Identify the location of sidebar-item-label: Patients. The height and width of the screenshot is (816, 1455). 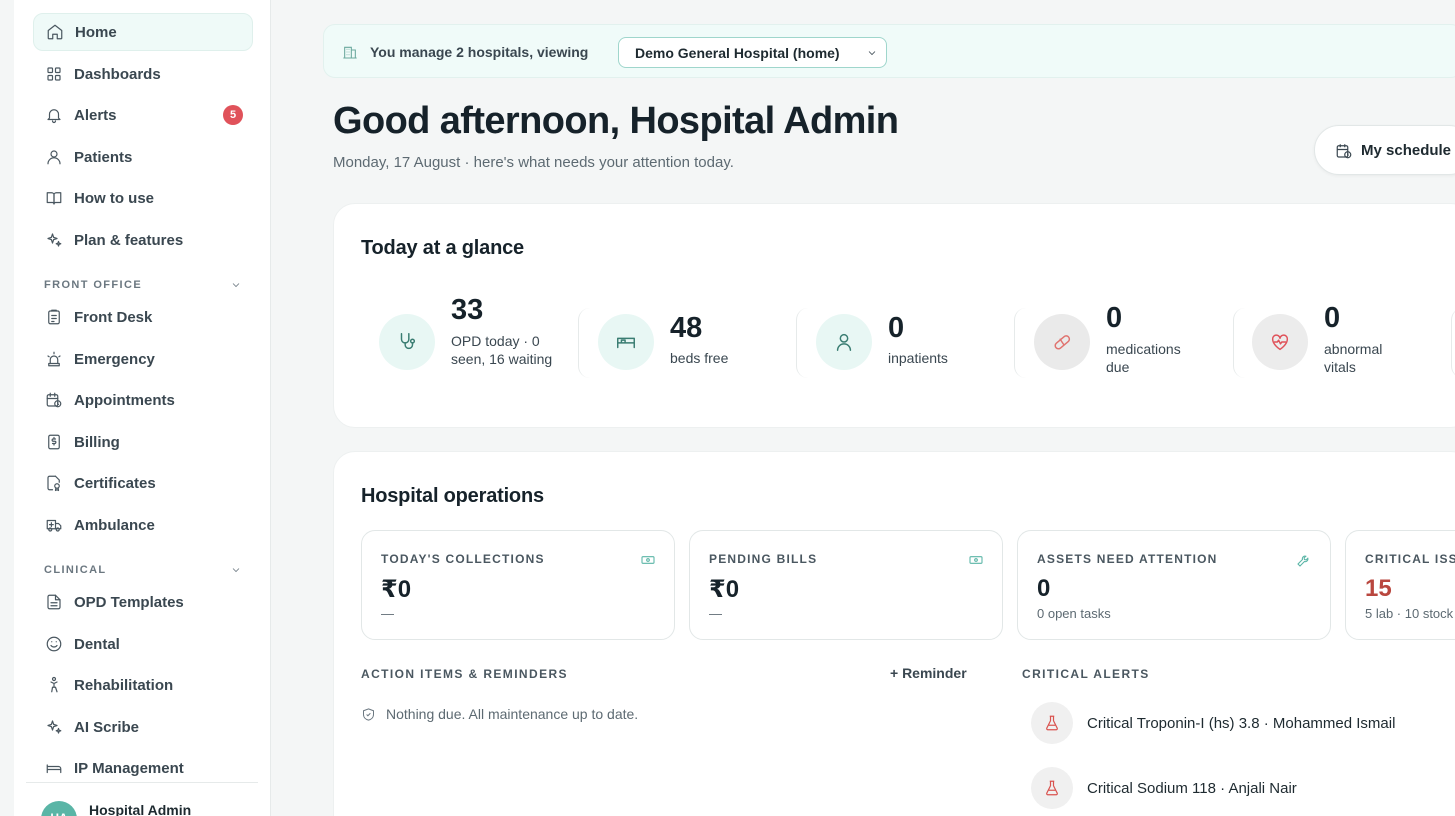
(103, 157).